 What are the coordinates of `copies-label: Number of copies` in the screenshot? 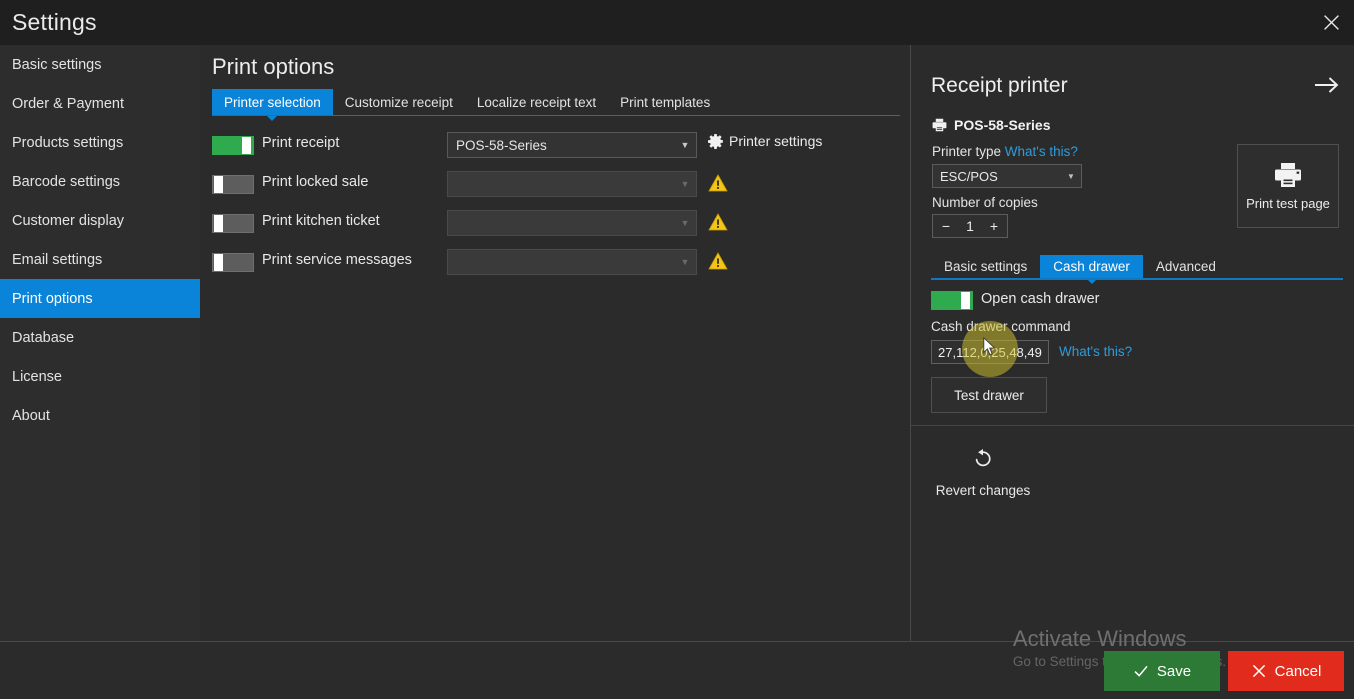 It's located at (985, 202).